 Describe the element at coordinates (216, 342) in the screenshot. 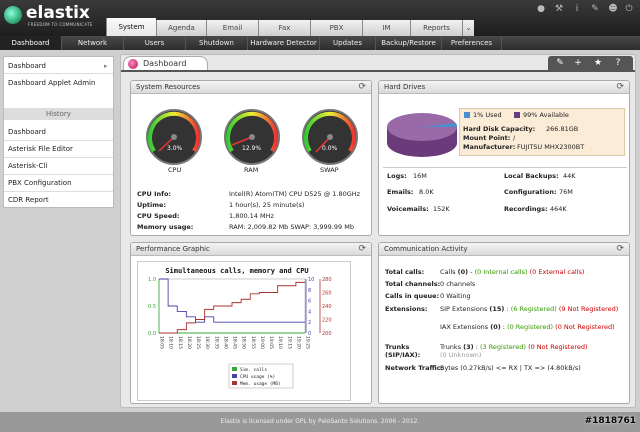

I see `x-tick-label: 18:35` at that location.